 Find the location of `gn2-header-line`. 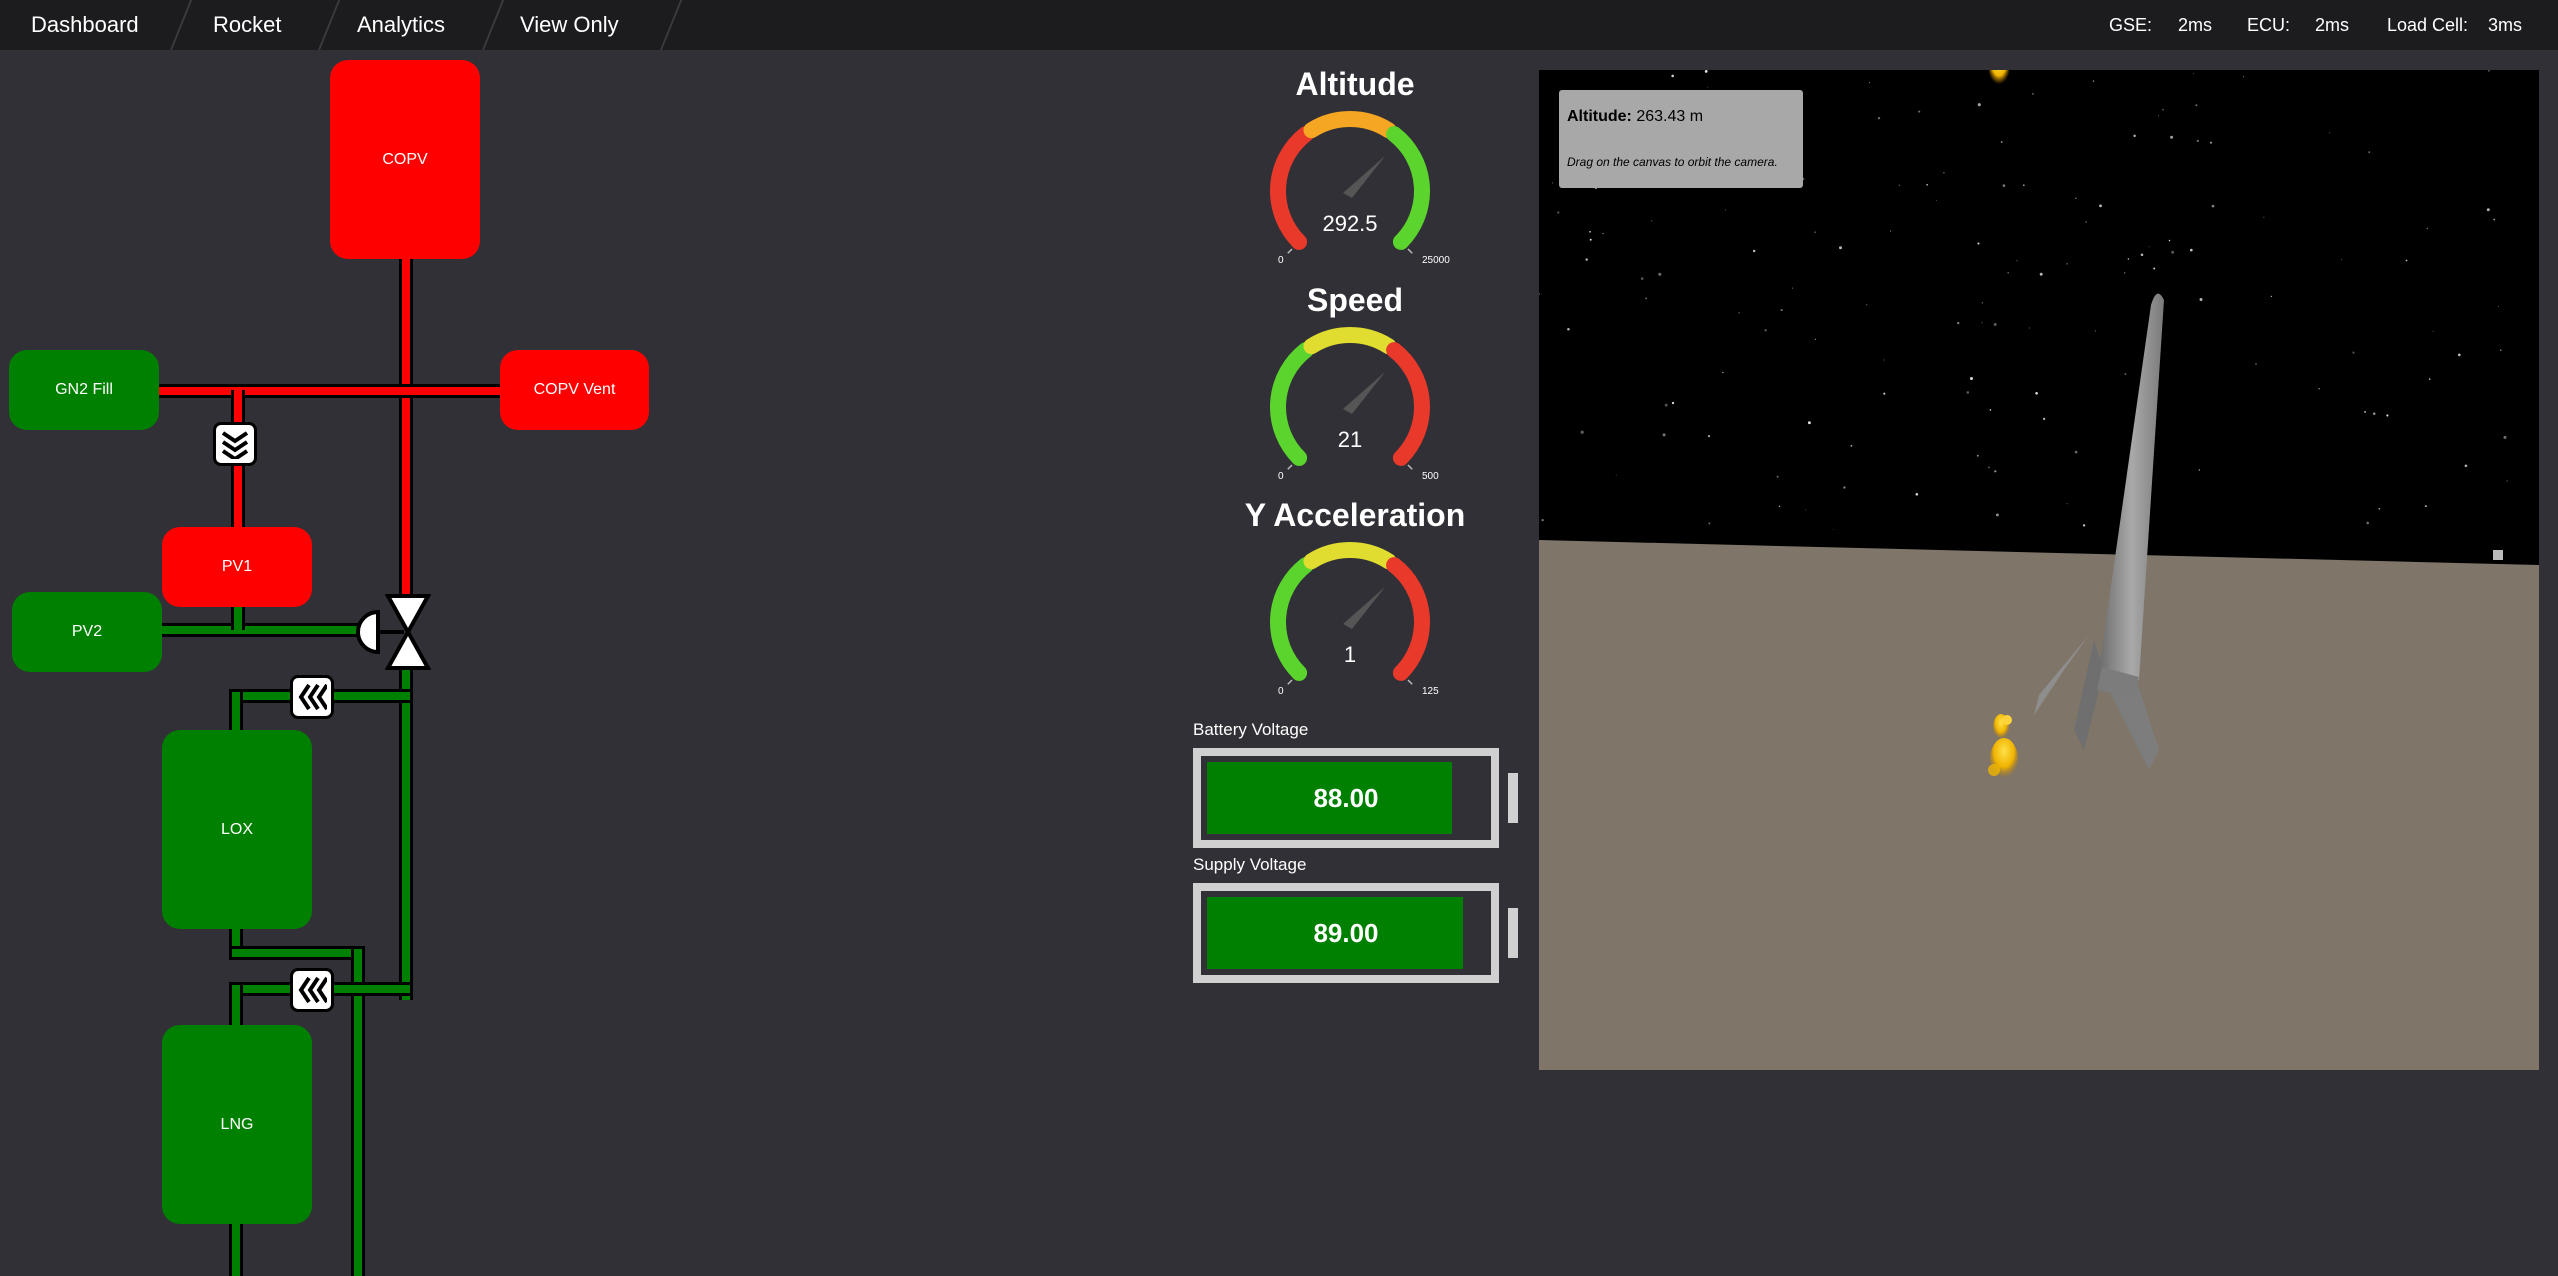

gn2-header-line is located at coordinates (330, 391).